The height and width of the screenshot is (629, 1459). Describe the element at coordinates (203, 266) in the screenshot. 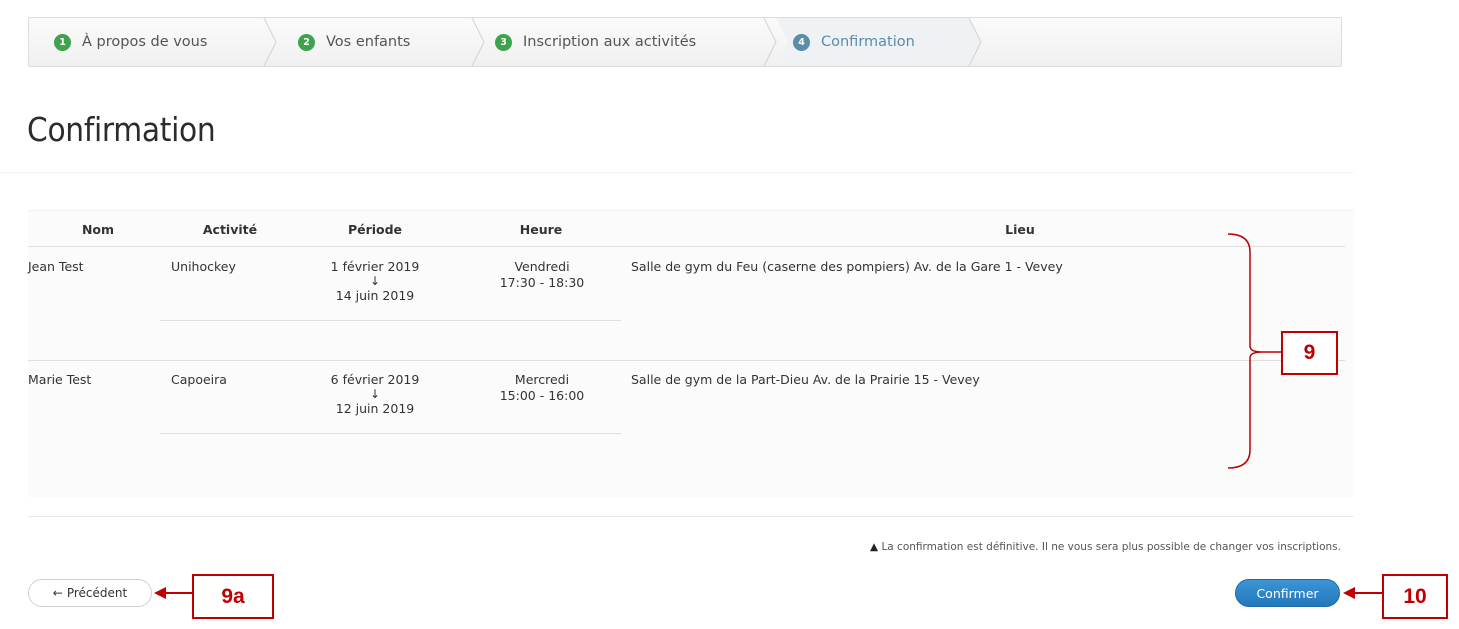

I see `cell-activite: Unihockey` at that location.